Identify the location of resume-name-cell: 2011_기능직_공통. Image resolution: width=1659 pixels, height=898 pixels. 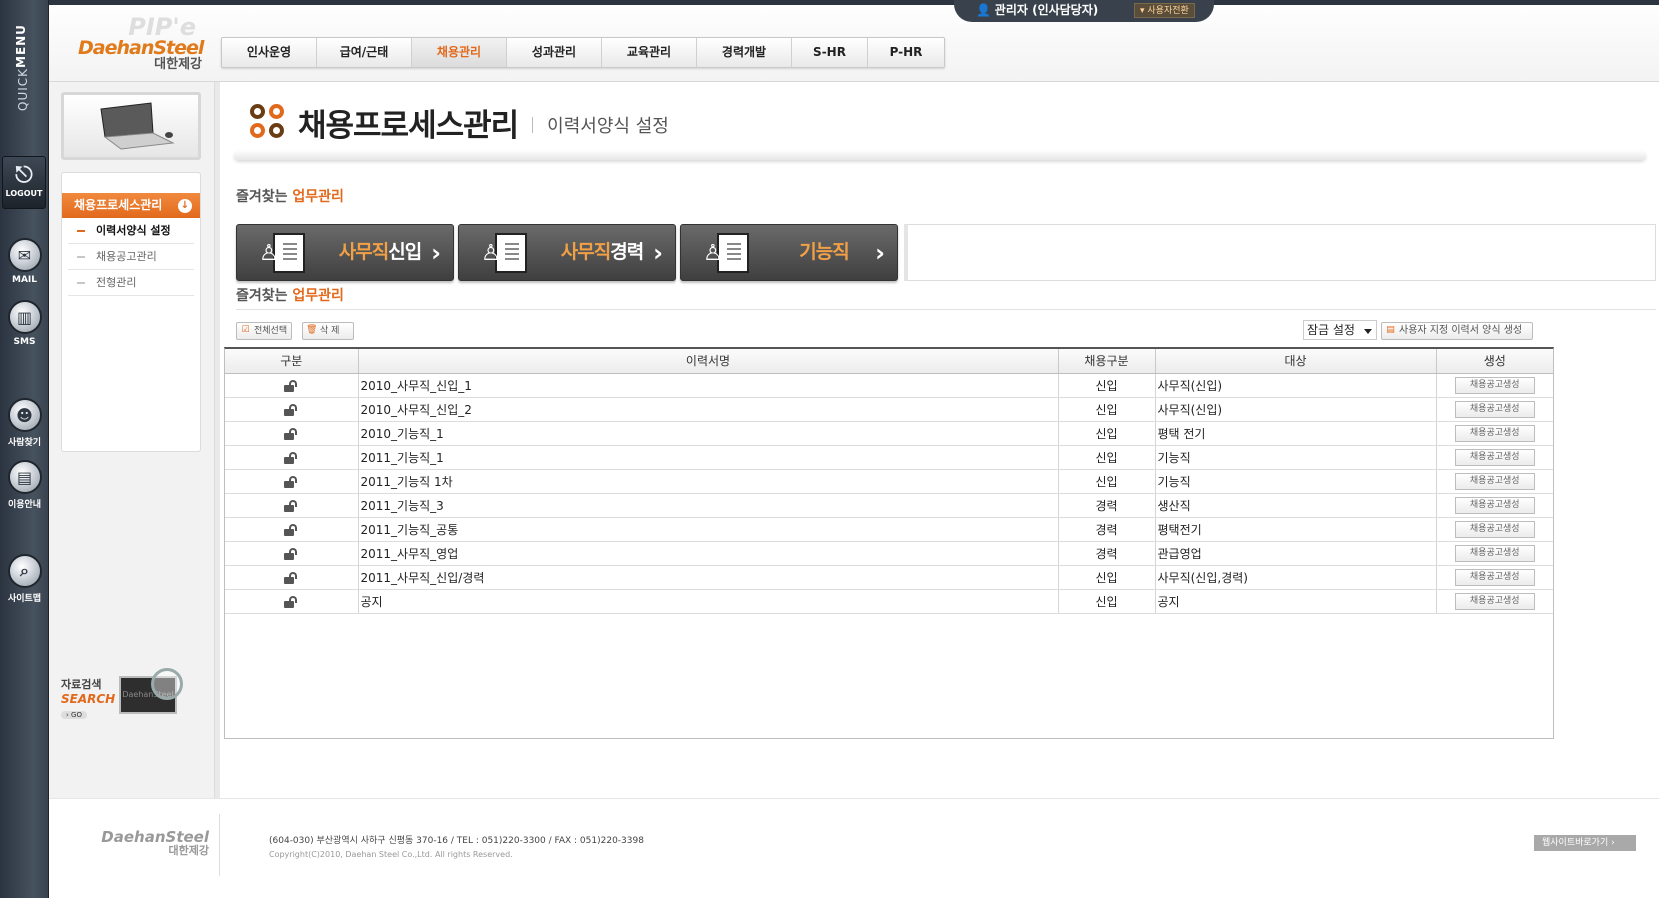
(708, 529).